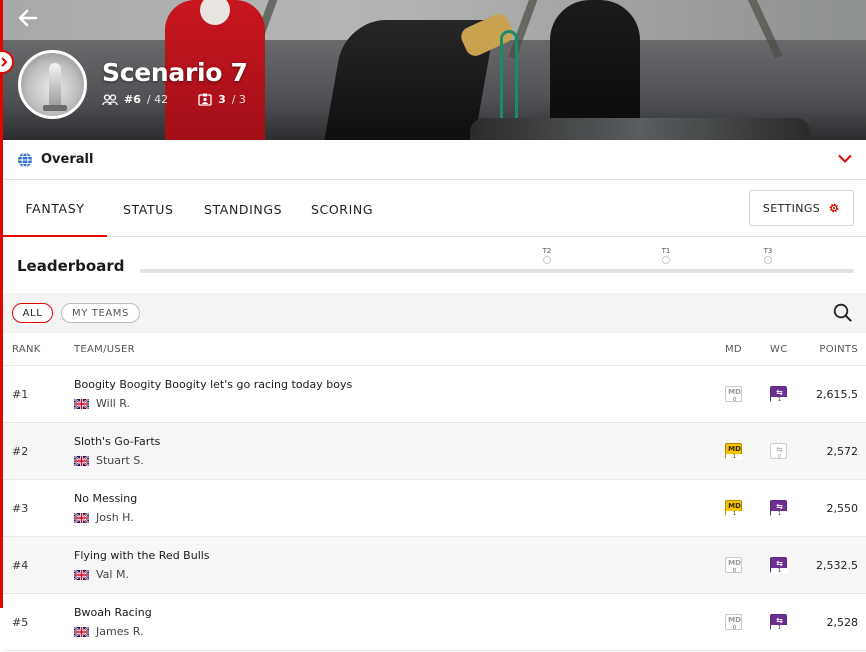  I want to click on row-points: 2,532.5, so click(837, 565).